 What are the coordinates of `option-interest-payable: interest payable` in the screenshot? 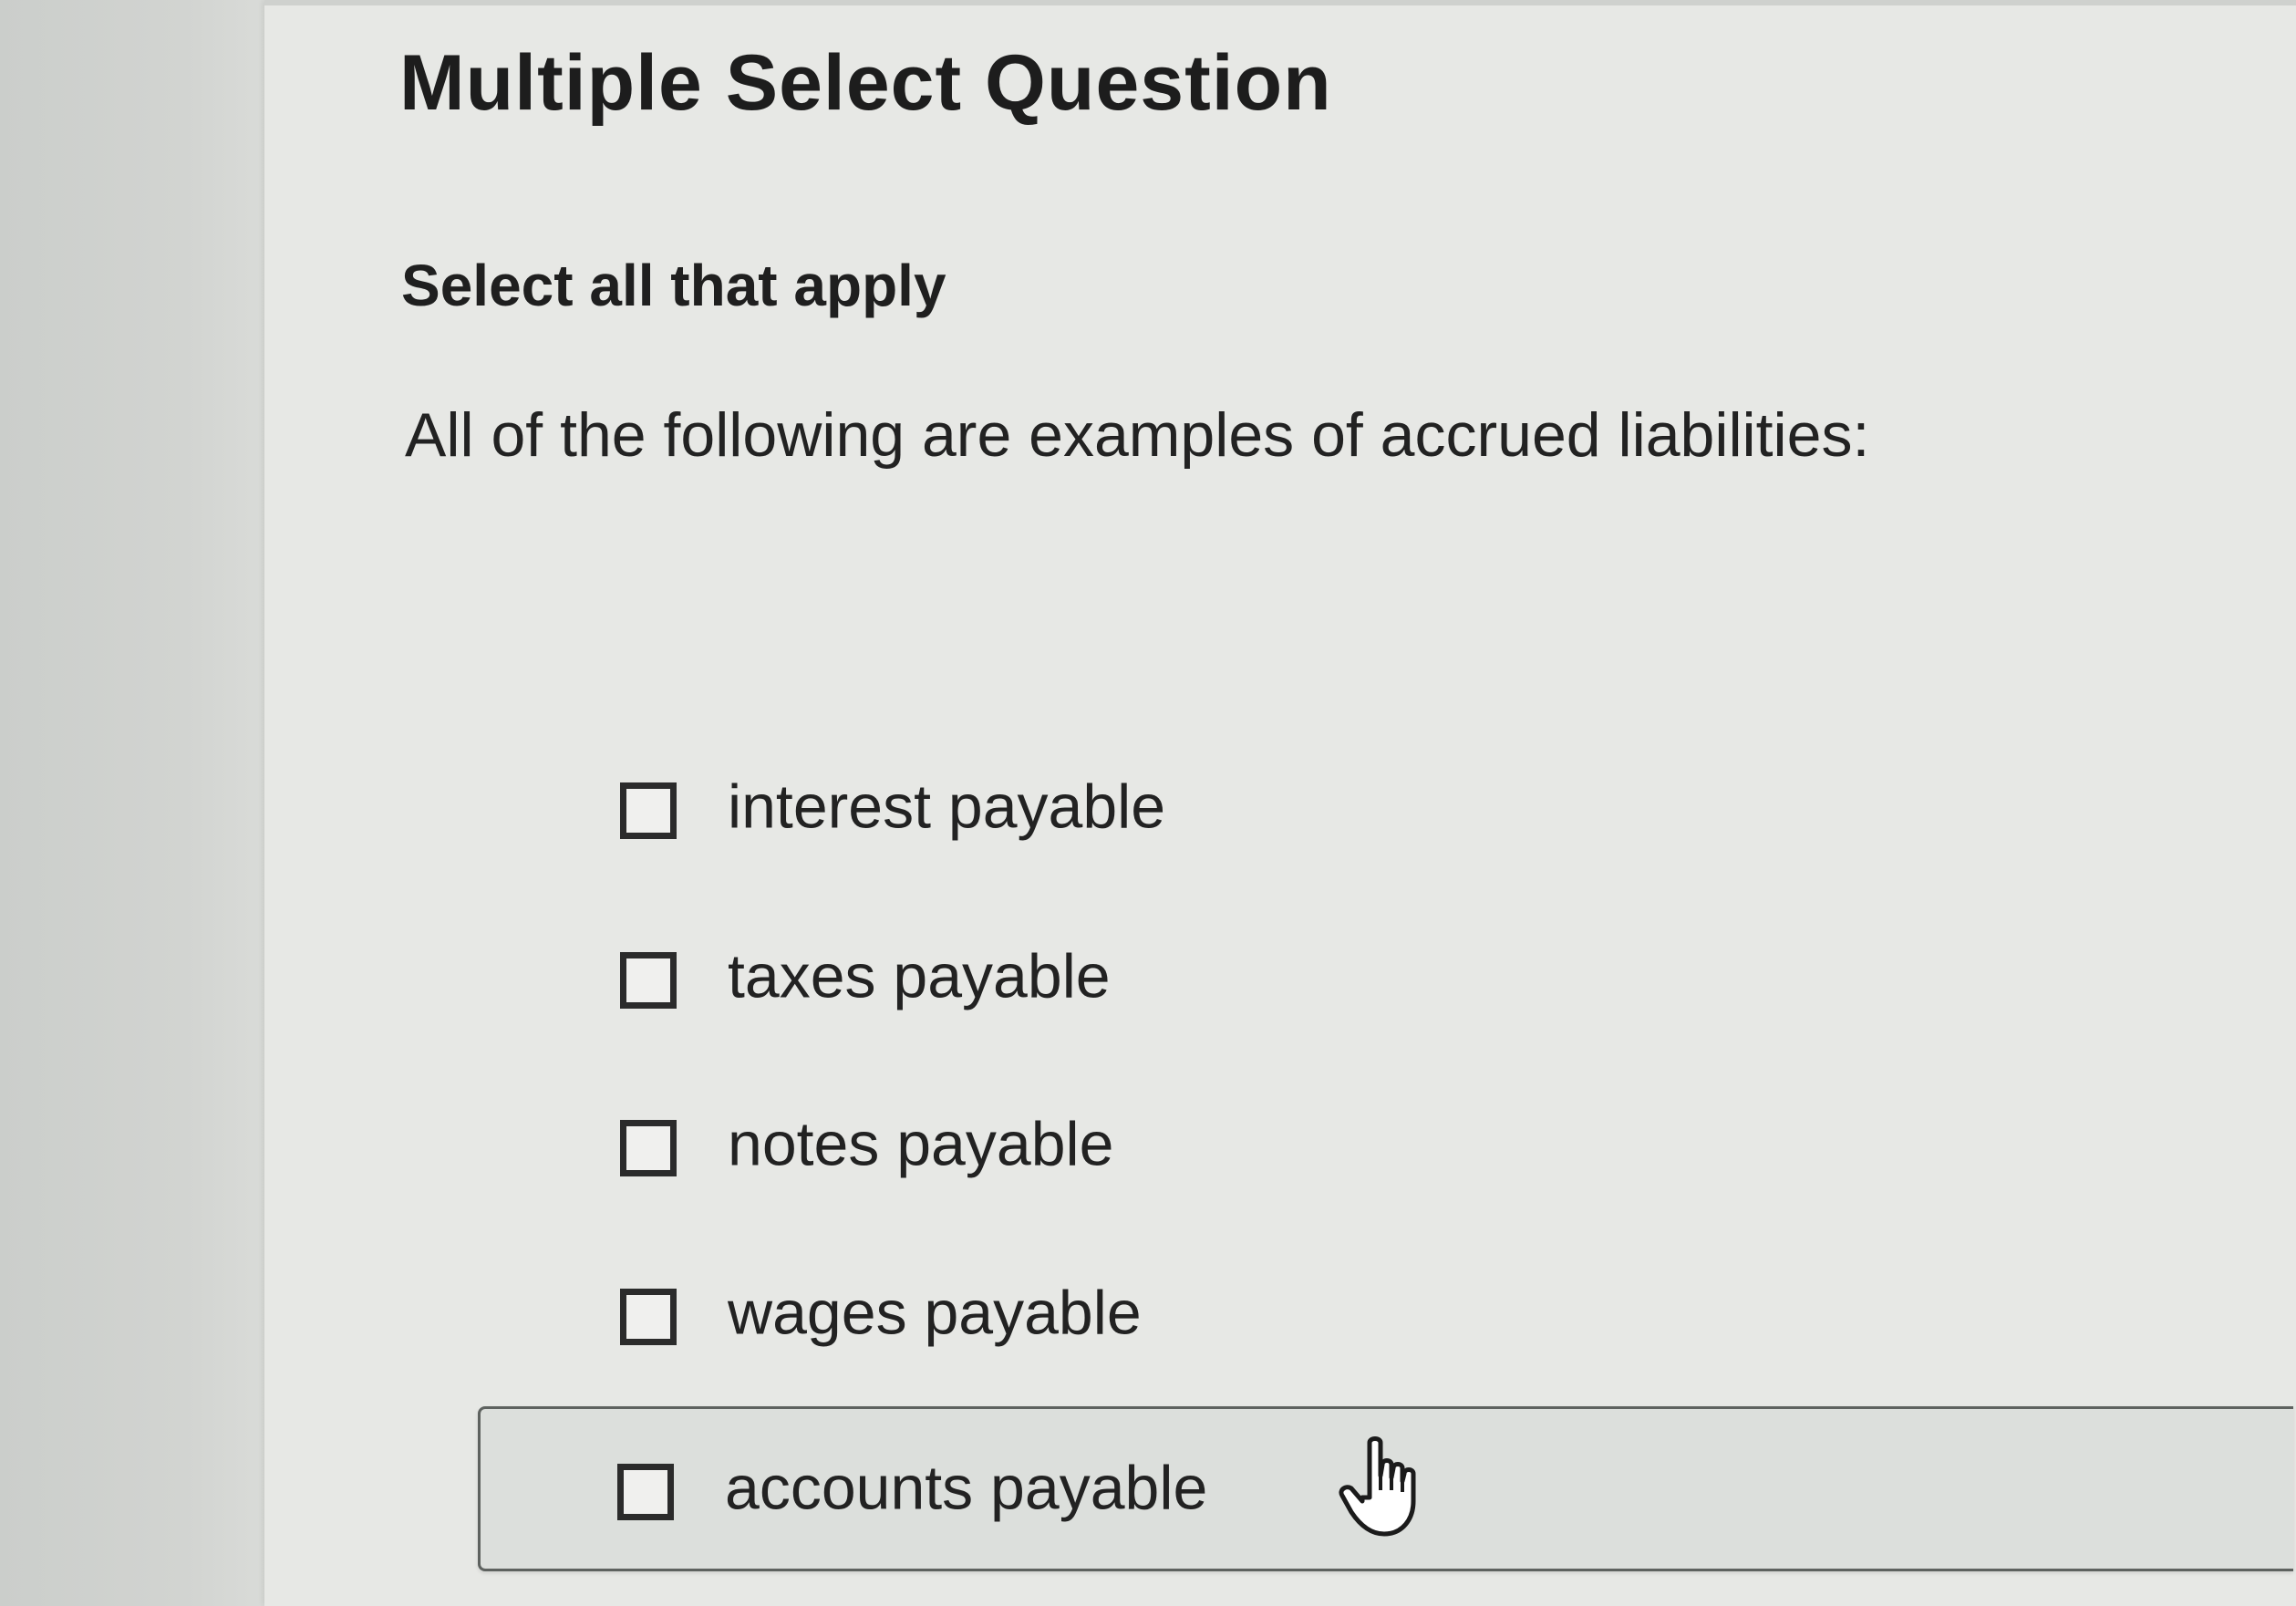 It's located at (1389, 808).